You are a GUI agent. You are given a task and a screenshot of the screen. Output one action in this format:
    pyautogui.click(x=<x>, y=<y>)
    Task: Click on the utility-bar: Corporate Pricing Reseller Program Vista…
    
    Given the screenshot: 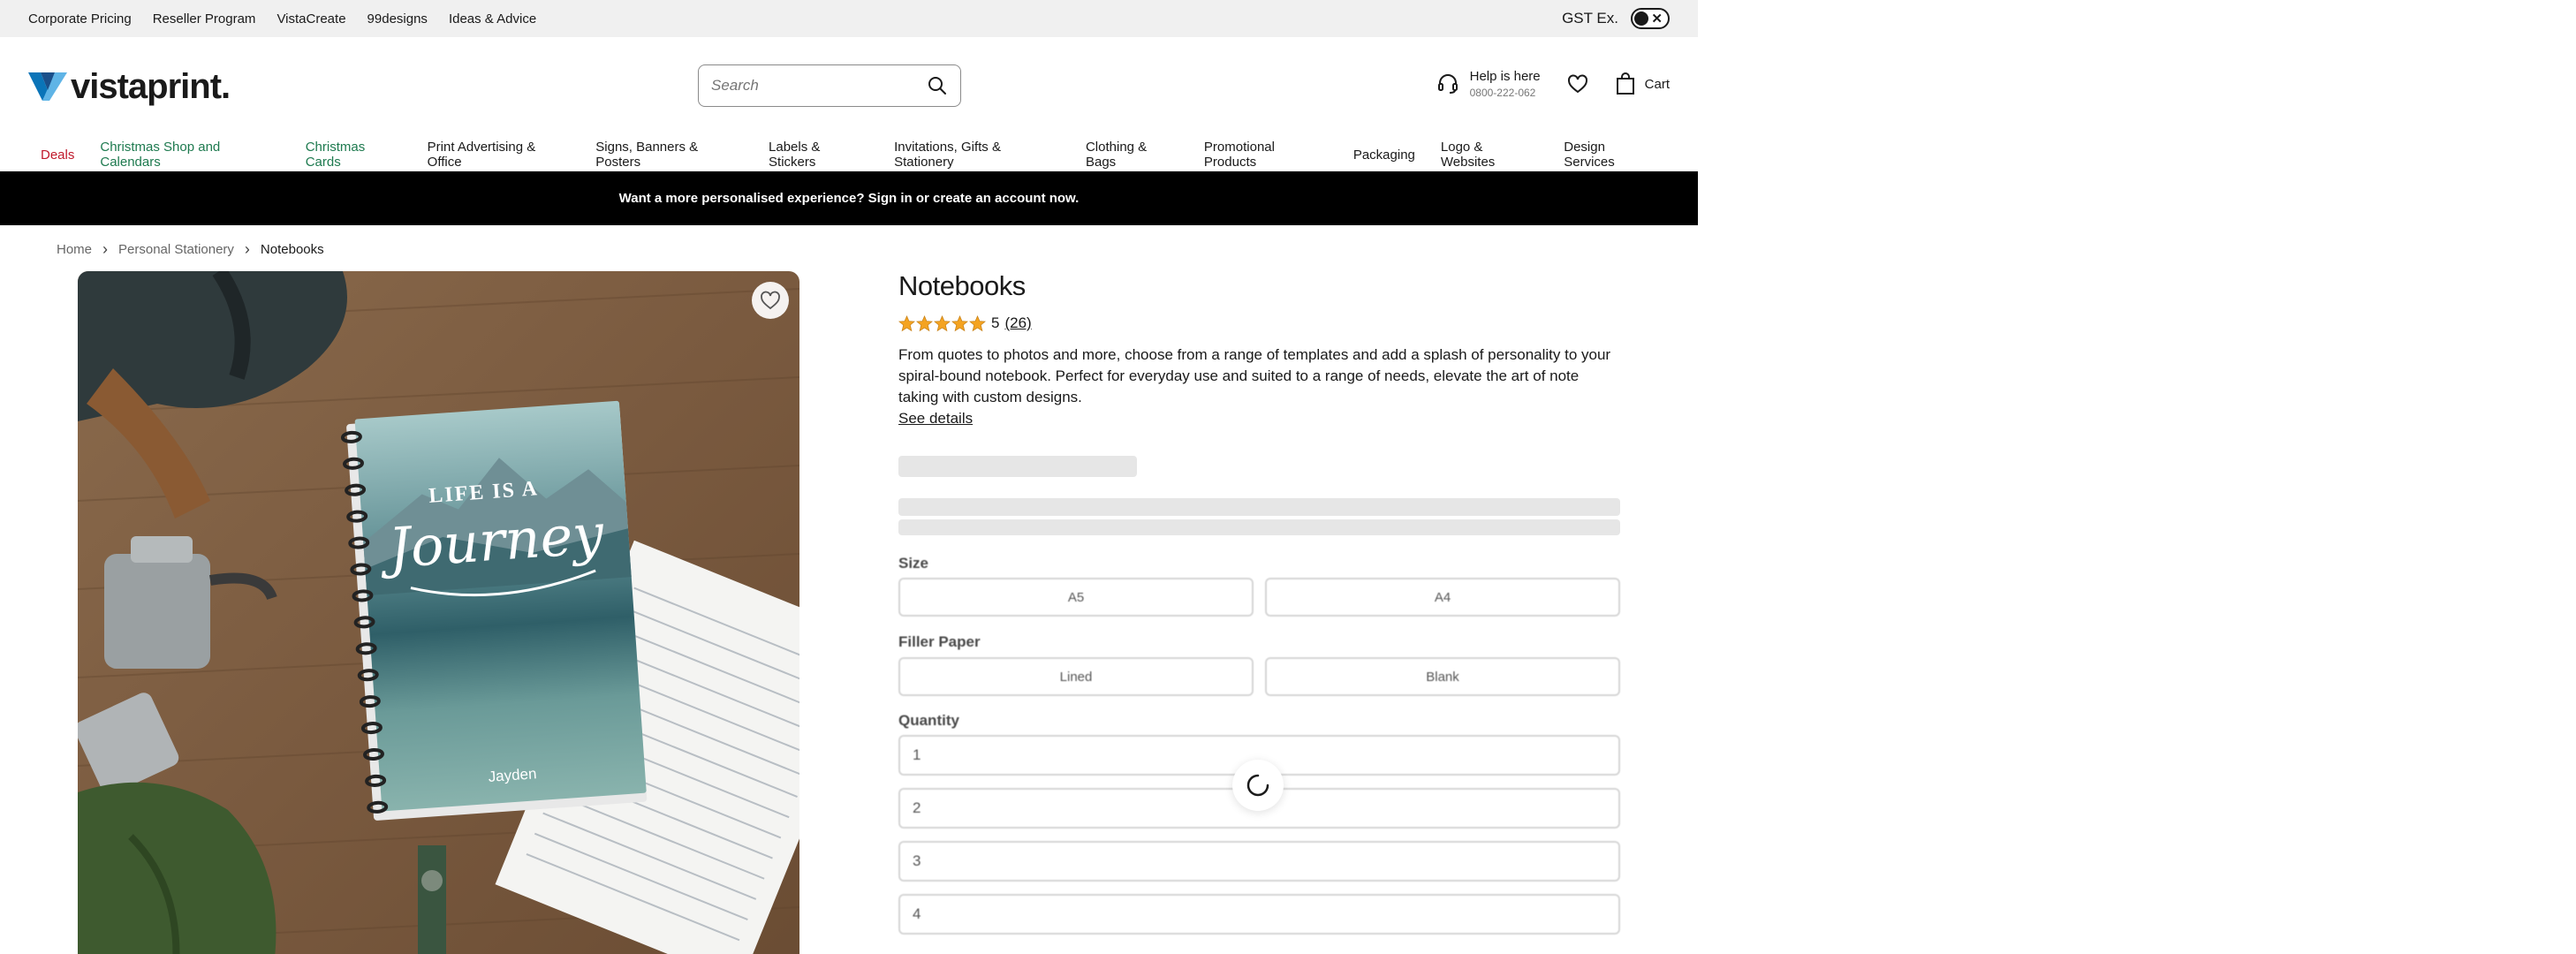 What is the action you would take?
    pyautogui.click(x=849, y=18)
    